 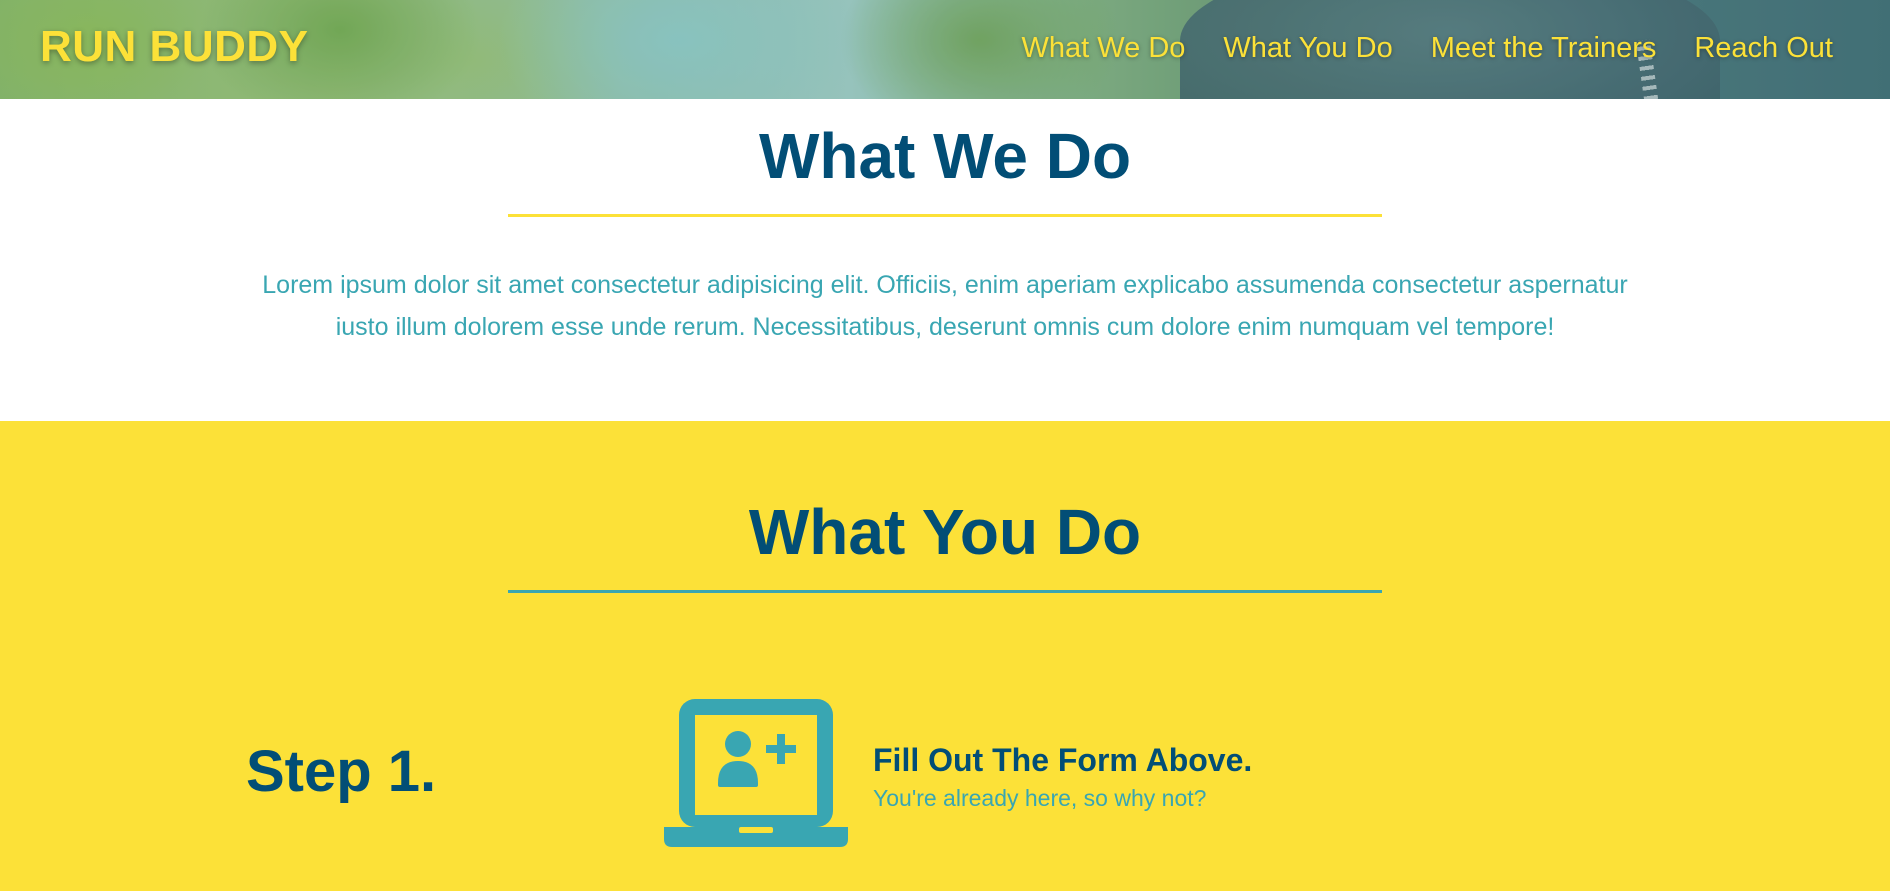 What do you see at coordinates (945, 591) in the screenshot?
I see `what-you-do-title-underline` at bounding box center [945, 591].